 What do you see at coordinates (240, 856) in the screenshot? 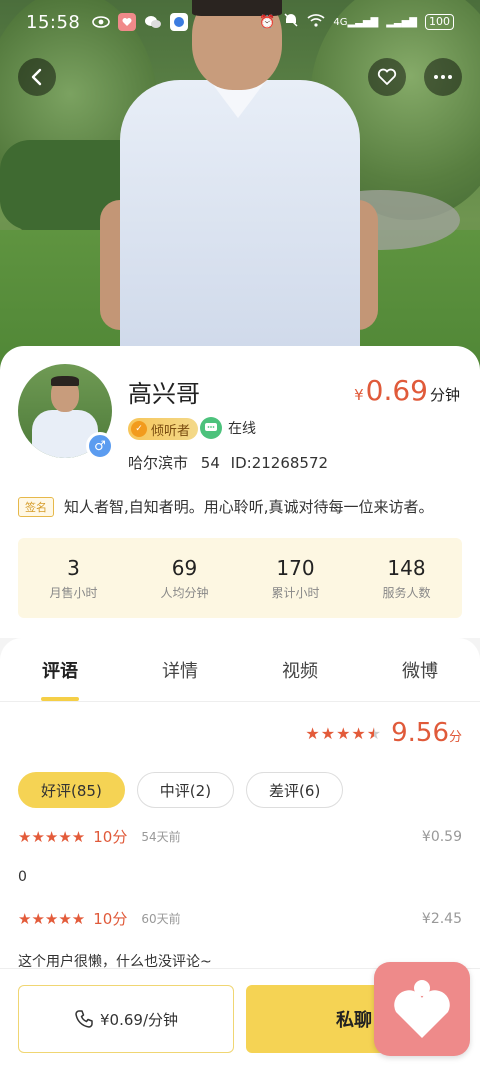
I see `review-item: ★★★★★ 10分 54天前 ¥0.59 0` at bounding box center [240, 856].